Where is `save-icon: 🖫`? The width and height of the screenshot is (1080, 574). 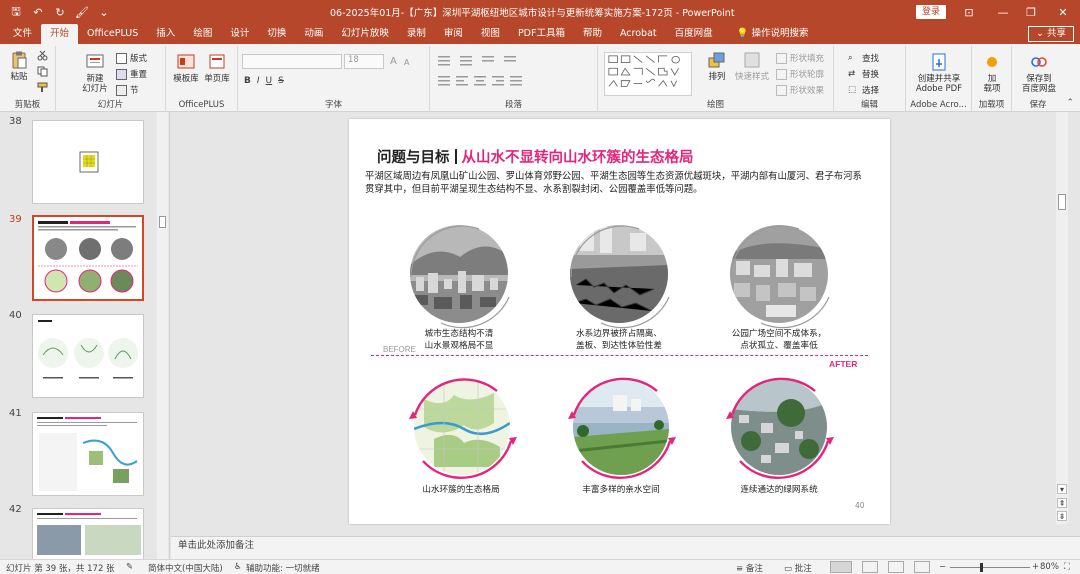 save-icon: 🖫 is located at coordinates (16, 12).